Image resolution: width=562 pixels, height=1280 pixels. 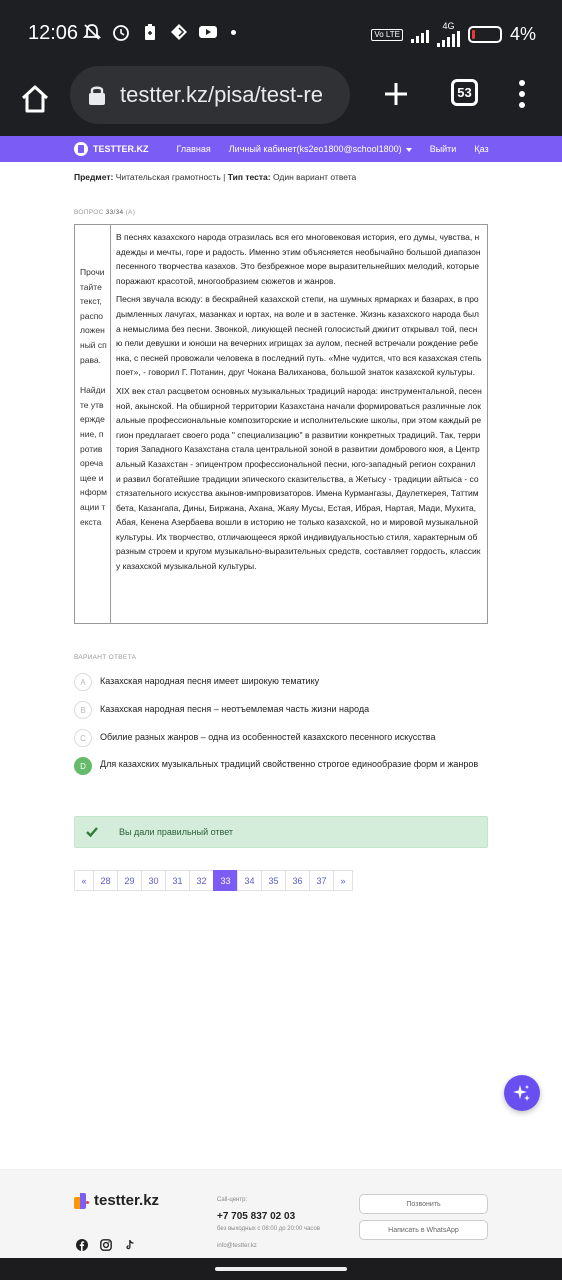 I want to click on page-link: 34, so click(x=249, y=880).